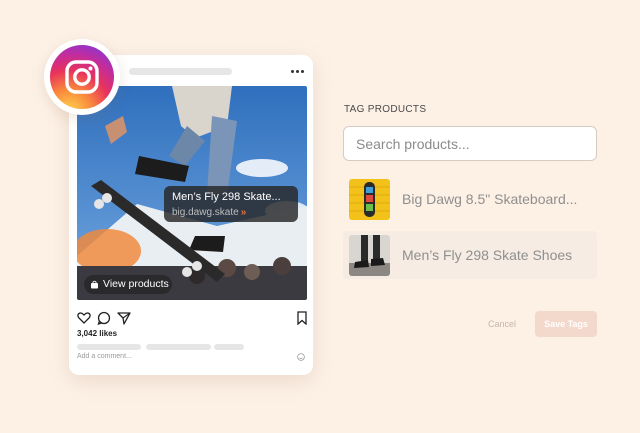 The width and height of the screenshot is (640, 433). Describe the element at coordinates (297, 71) in the screenshot. I see `more-options-icon` at that location.